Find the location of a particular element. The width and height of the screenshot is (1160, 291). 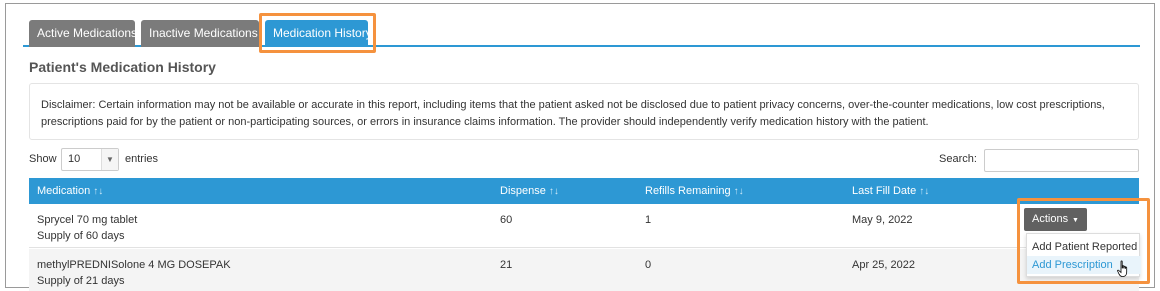

column-header-medication: Medication ↑↓ is located at coordinates (70, 191).